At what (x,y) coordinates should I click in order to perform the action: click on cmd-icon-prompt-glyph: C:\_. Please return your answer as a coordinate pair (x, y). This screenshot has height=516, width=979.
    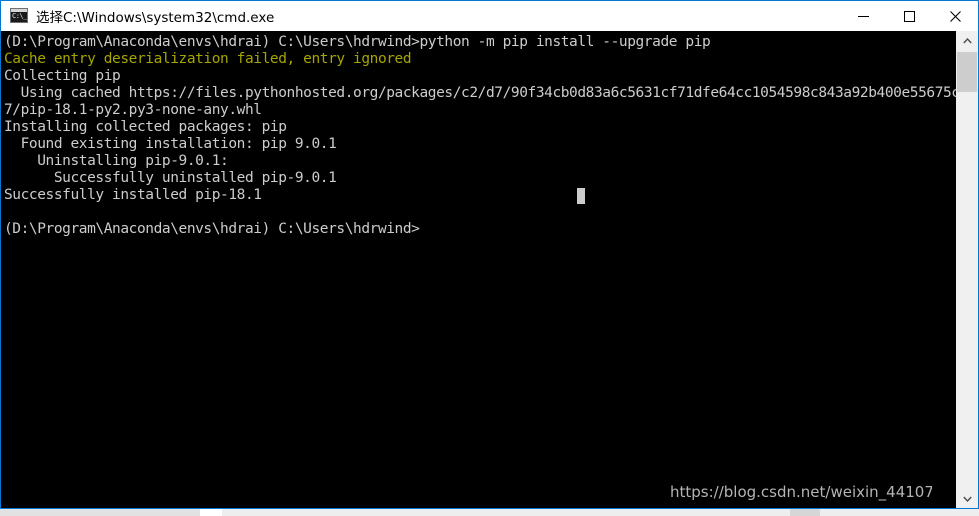
    Looking at the image, I should click on (19, 16).